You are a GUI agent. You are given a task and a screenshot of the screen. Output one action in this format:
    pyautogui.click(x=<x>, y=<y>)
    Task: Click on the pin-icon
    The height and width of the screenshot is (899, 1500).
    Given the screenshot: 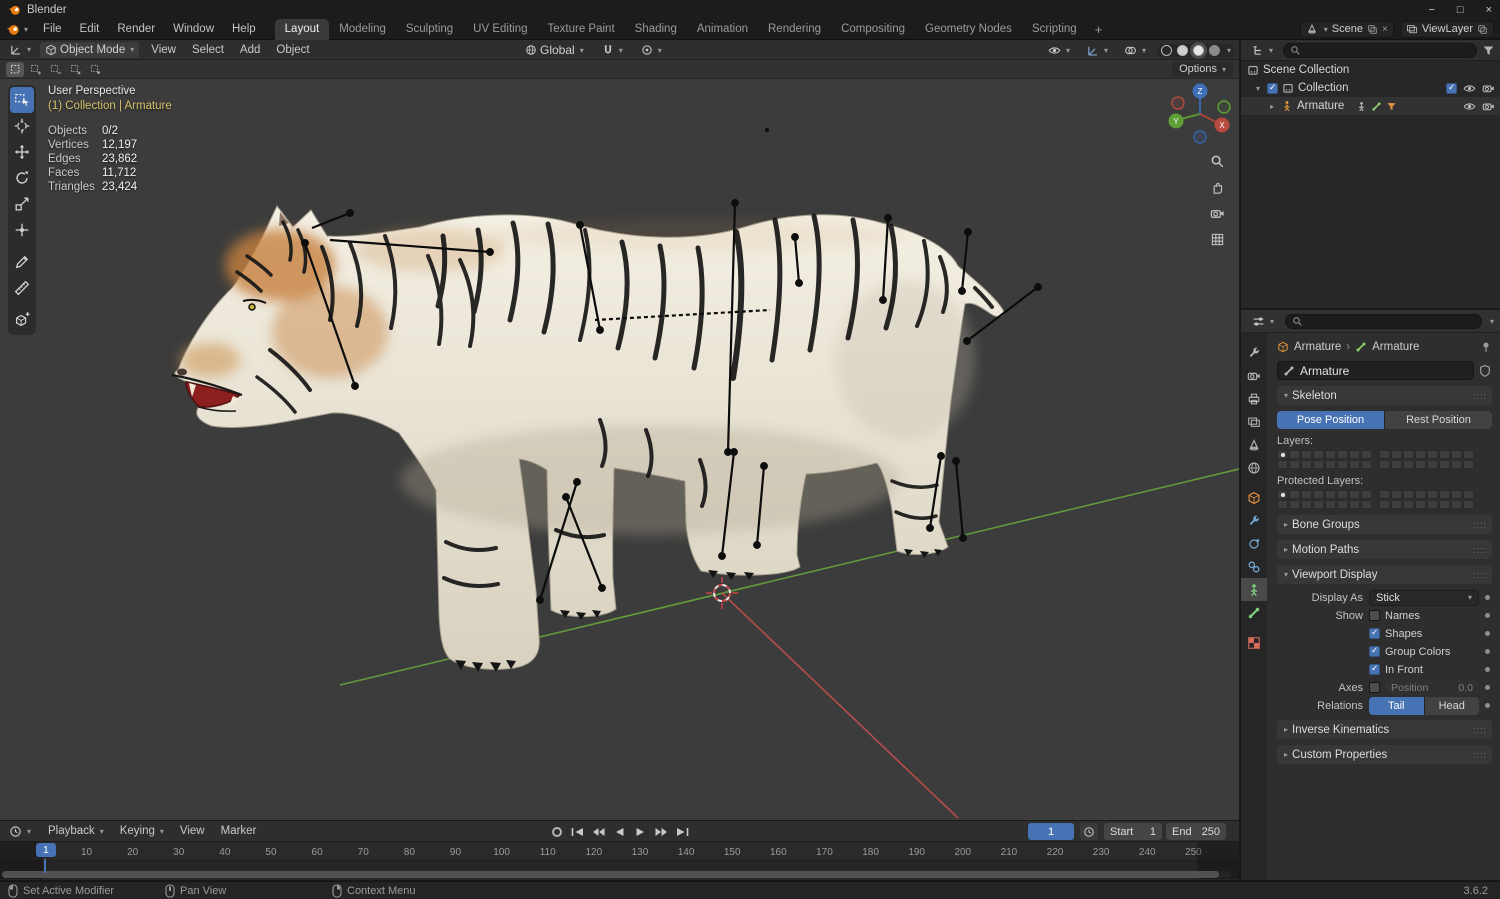 What is the action you would take?
    pyautogui.click(x=1486, y=347)
    